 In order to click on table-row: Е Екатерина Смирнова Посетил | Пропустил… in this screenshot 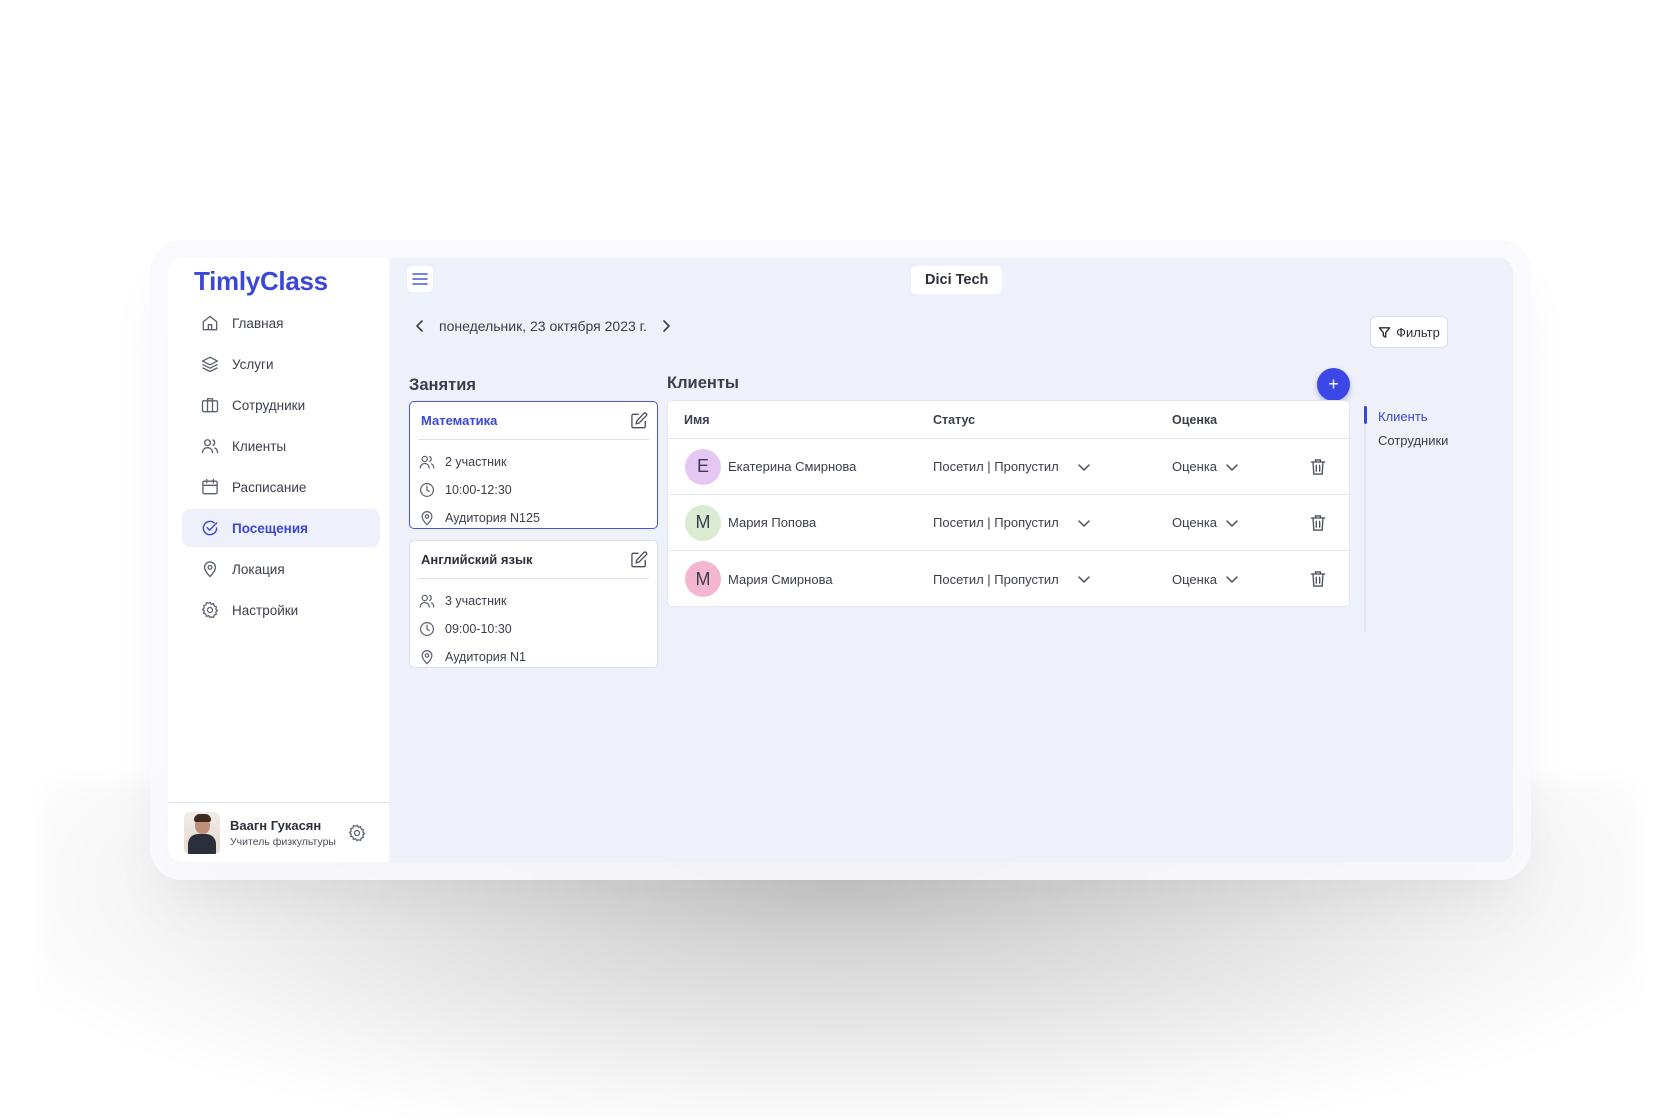, I will do `click(1008, 467)`.